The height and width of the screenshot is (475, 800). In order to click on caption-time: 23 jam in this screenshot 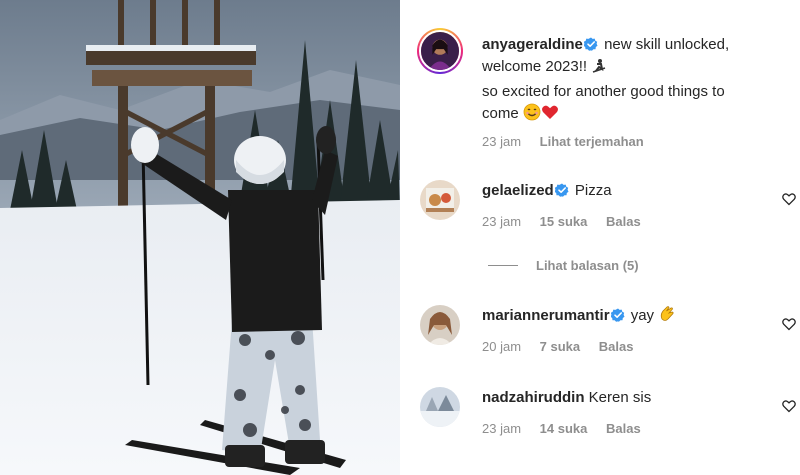, I will do `click(502, 141)`.